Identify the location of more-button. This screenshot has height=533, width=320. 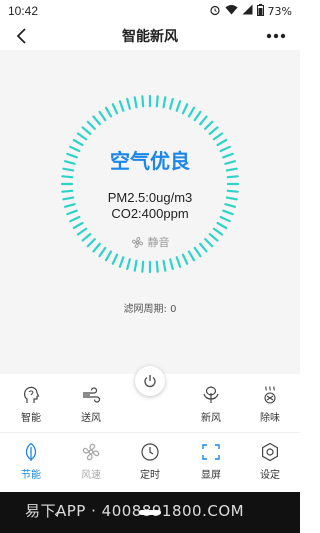
(276, 36).